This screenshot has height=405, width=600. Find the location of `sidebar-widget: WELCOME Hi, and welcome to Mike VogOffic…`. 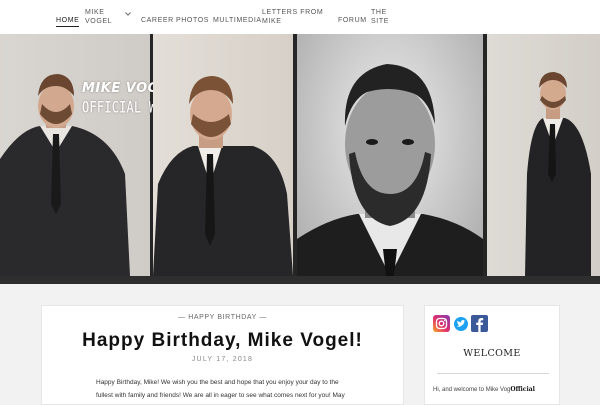

sidebar-widget: WELCOME Hi, and welcome to Mike VogOffic… is located at coordinates (492, 355).